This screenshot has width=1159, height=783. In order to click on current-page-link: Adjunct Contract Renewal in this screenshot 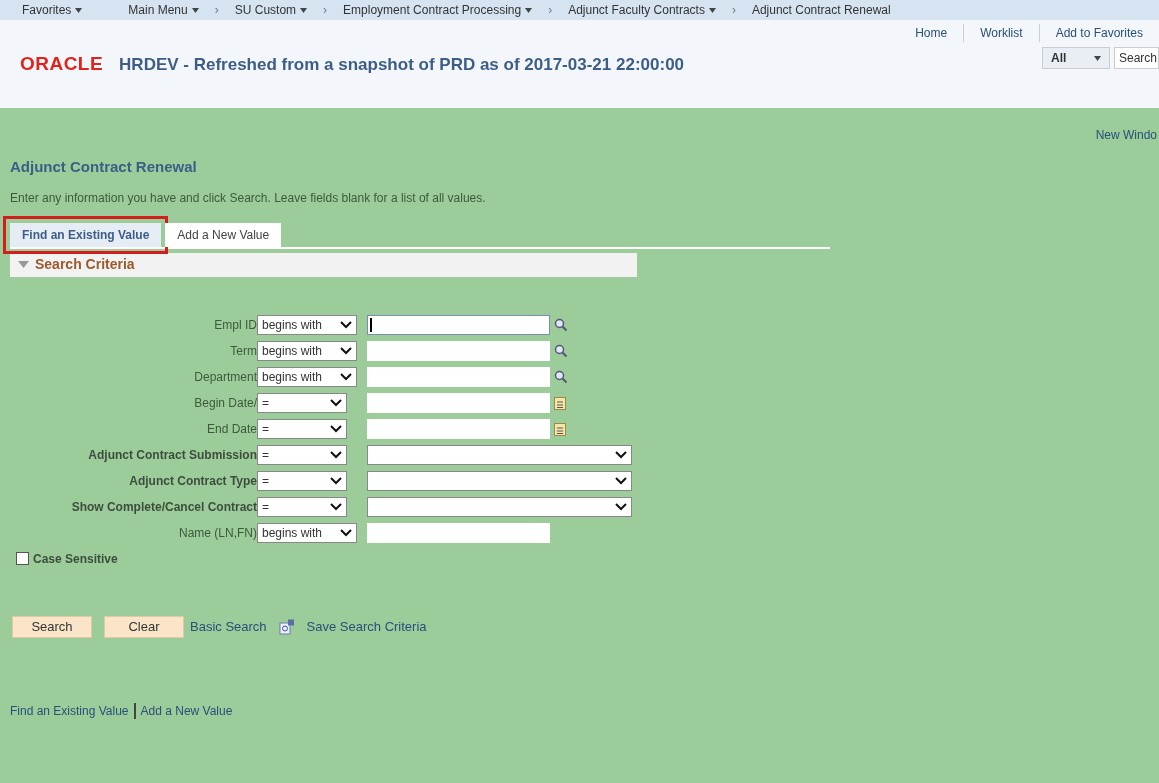, I will do `click(821, 10)`.